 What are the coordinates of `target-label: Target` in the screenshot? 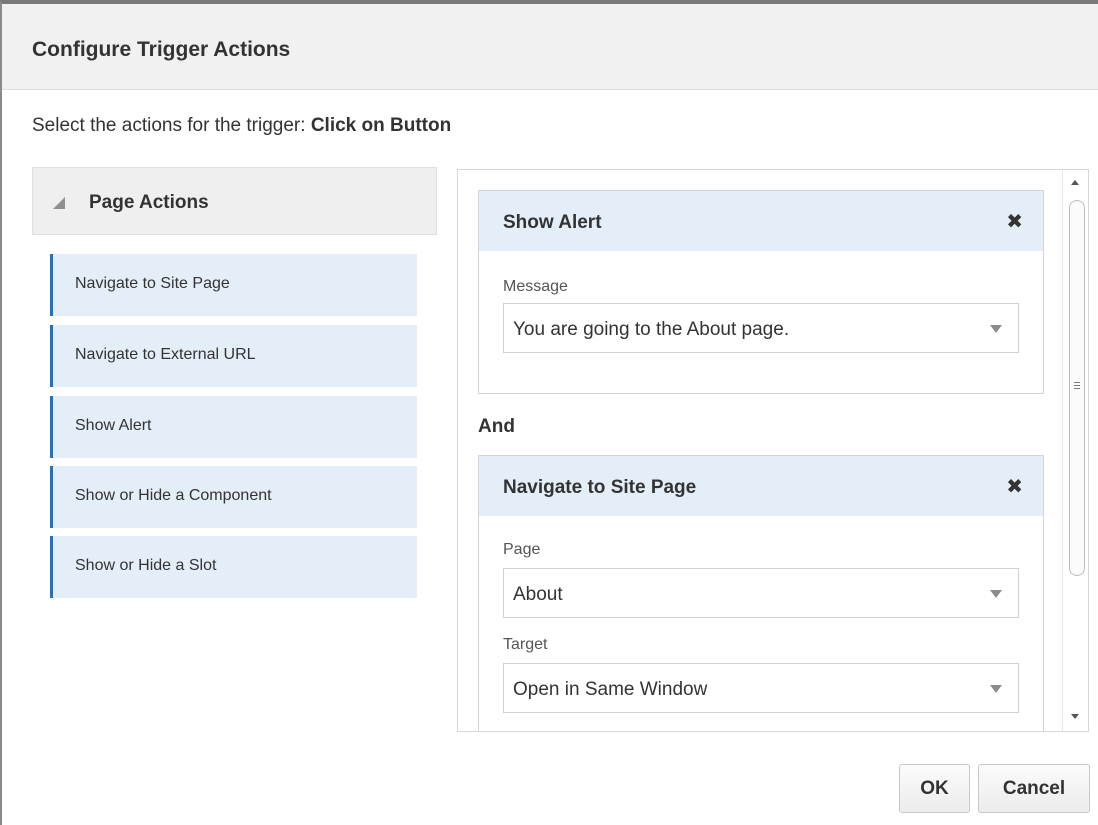 It's located at (525, 644).